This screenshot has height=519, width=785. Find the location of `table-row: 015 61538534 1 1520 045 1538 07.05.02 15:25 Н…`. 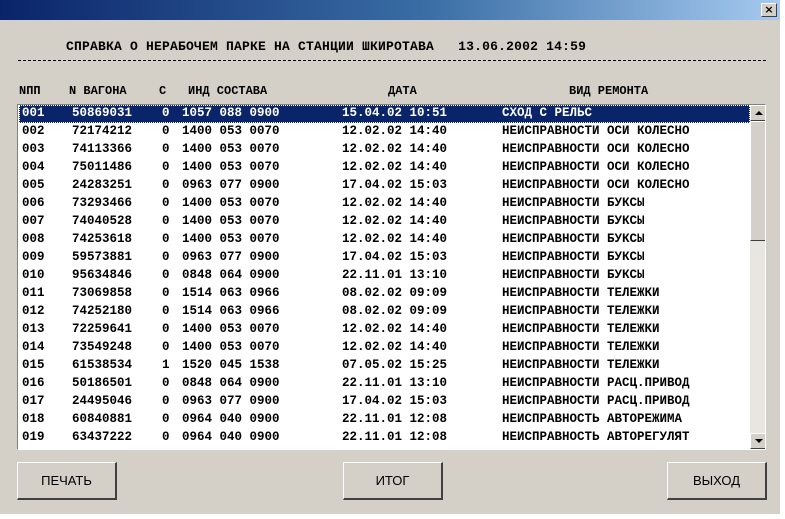

table-row: 015 61538534 1 1520 045 1538 07.05.02 15:25 Н… is located at coordinates (384, 366).